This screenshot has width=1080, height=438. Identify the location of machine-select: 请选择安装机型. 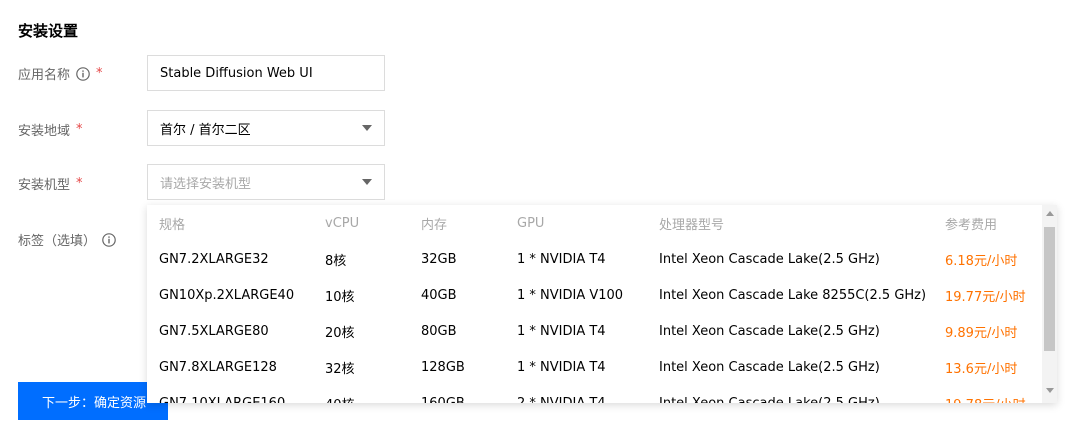
(266, 182).